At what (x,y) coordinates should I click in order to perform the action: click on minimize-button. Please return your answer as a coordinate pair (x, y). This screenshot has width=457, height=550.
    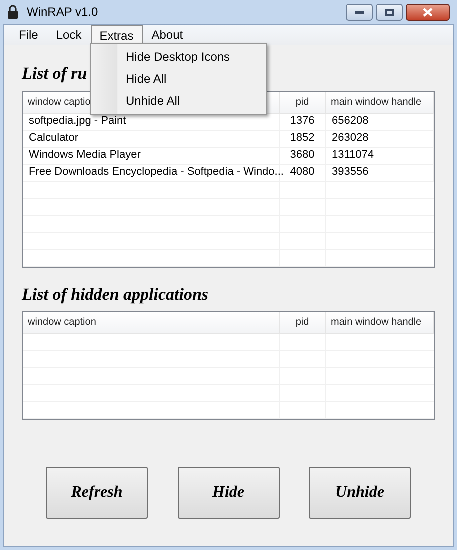
    Looking at the image, I should click on (359, 12).